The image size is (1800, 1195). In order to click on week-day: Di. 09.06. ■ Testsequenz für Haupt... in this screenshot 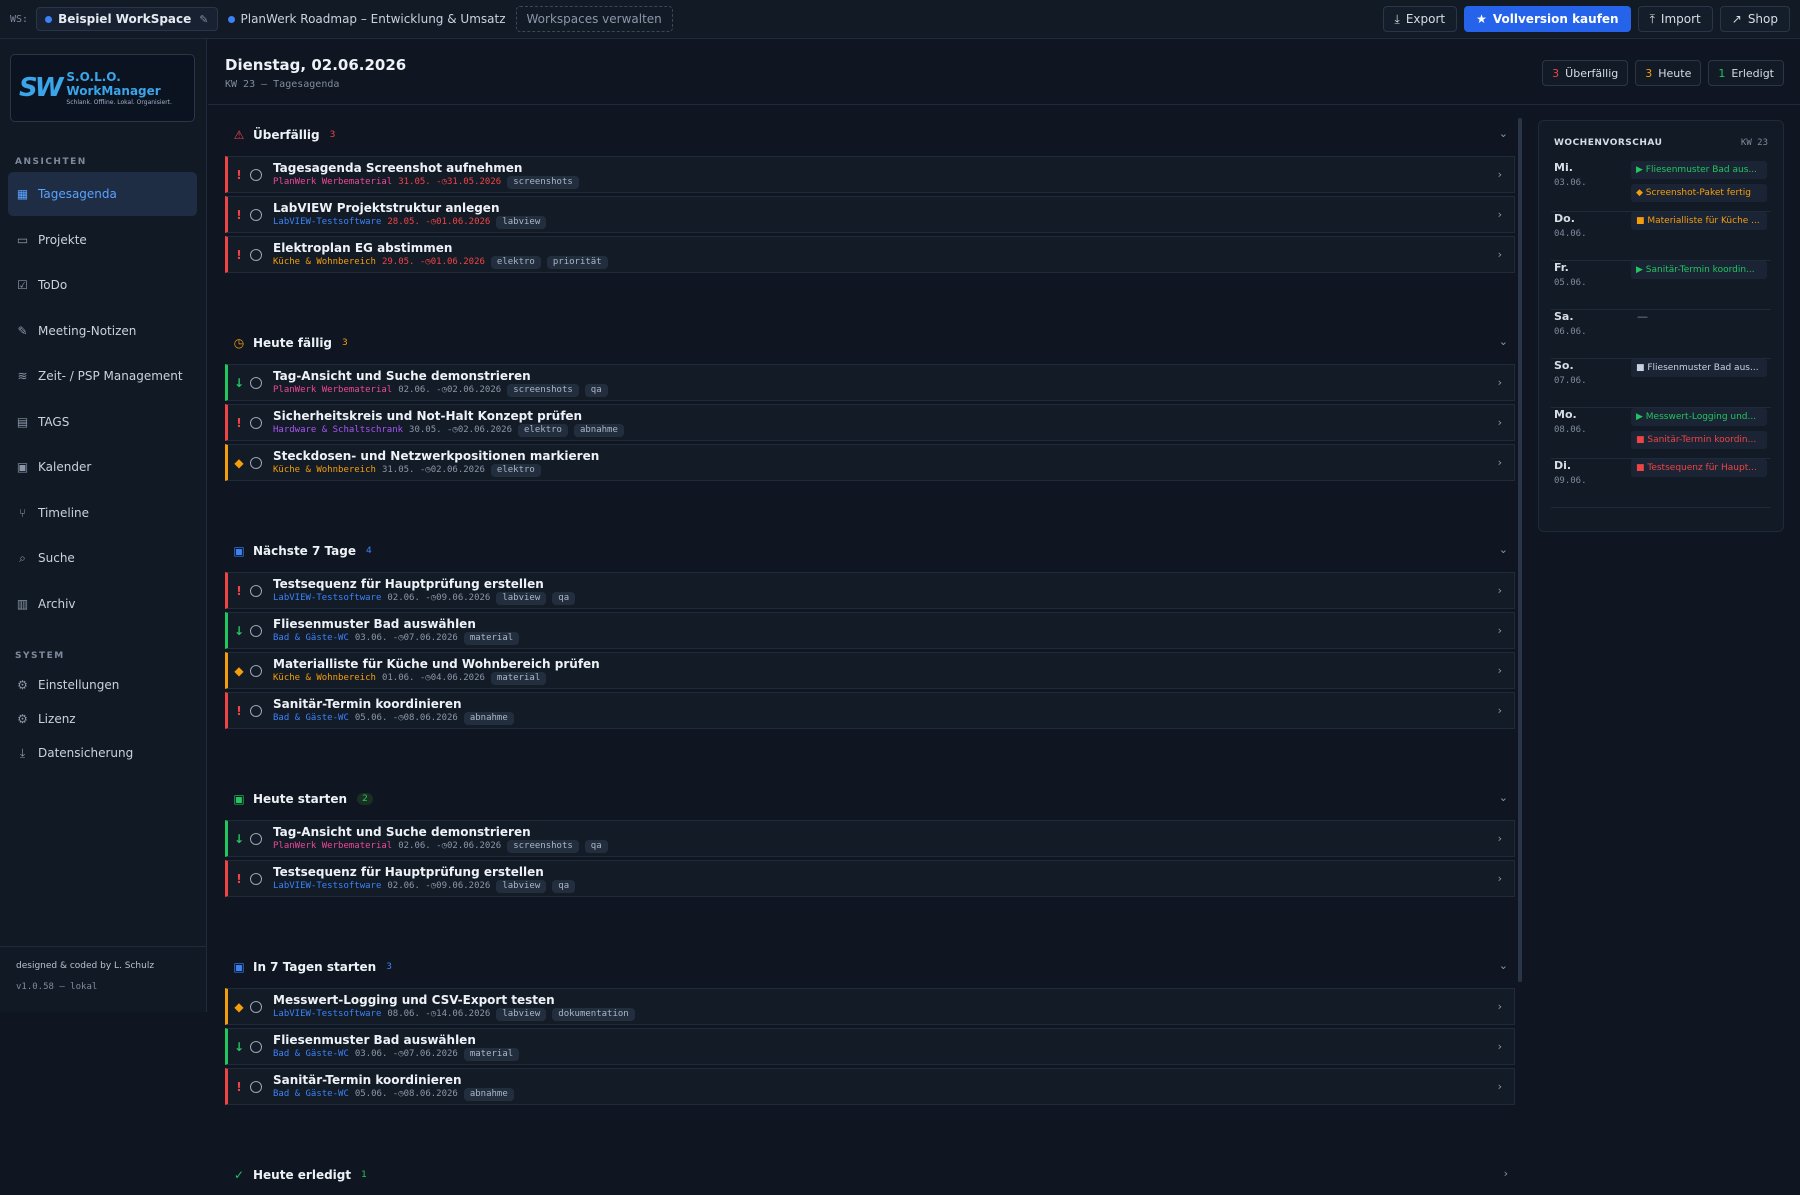, I will do `click(1661, 483)`.